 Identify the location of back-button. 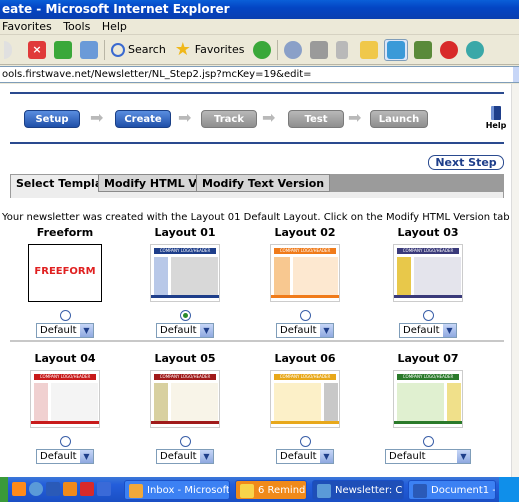
(12, 50).